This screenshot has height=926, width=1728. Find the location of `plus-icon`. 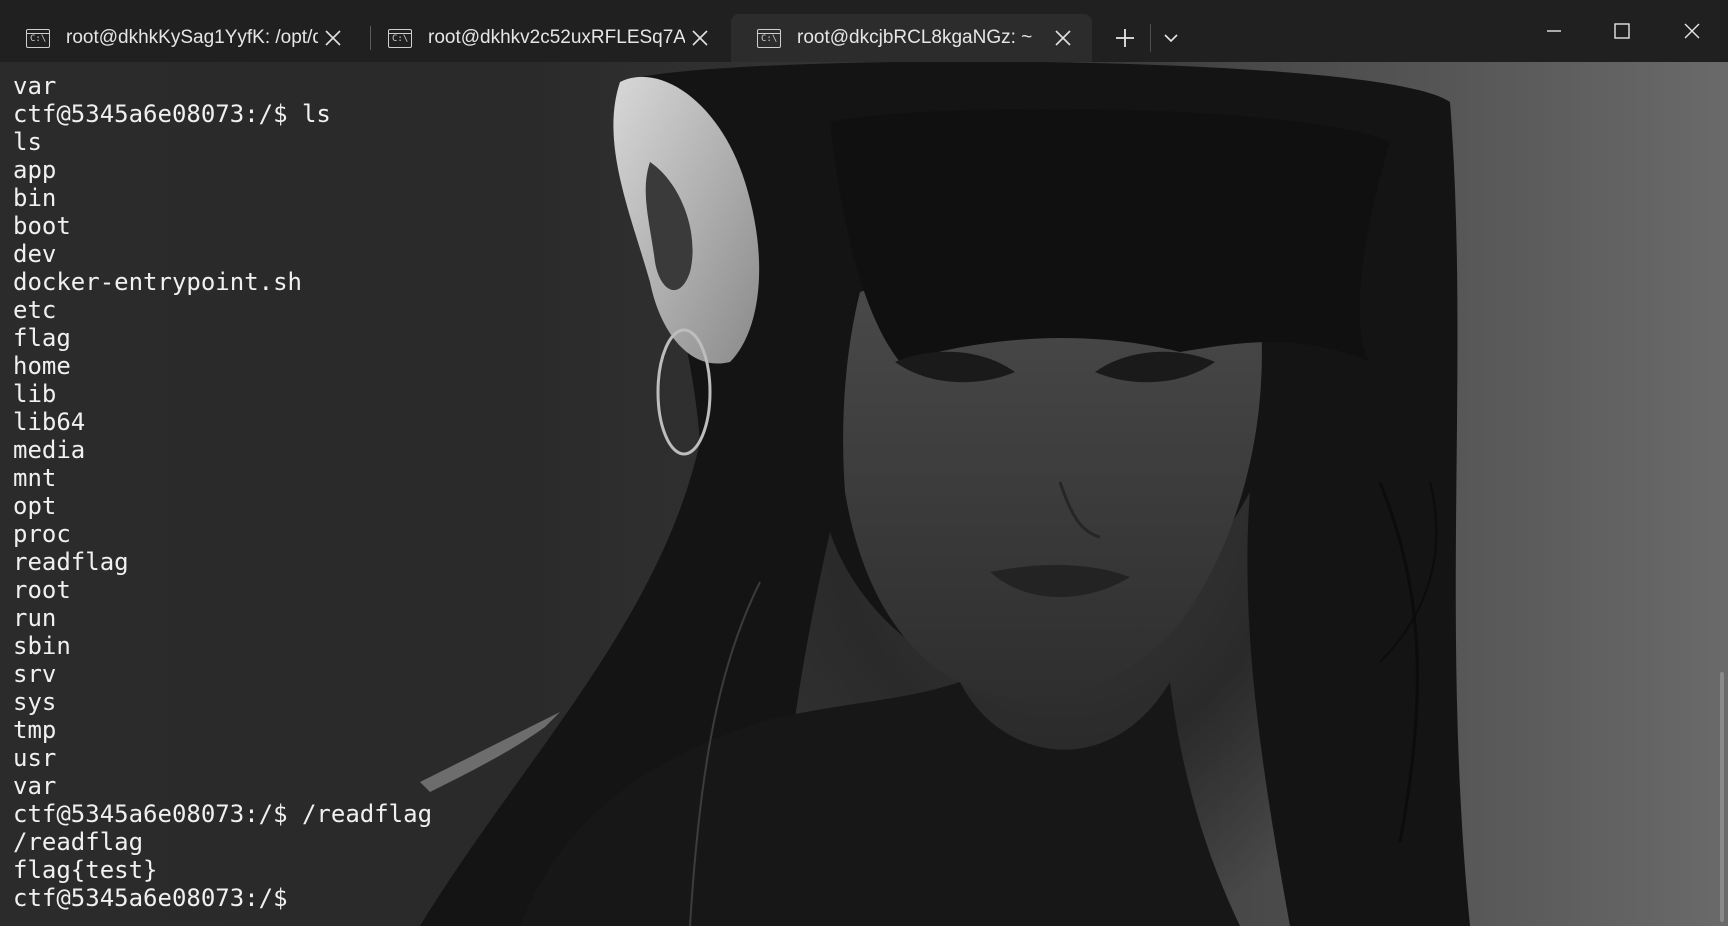

plus-icon is located at coordinates (1125, 38).